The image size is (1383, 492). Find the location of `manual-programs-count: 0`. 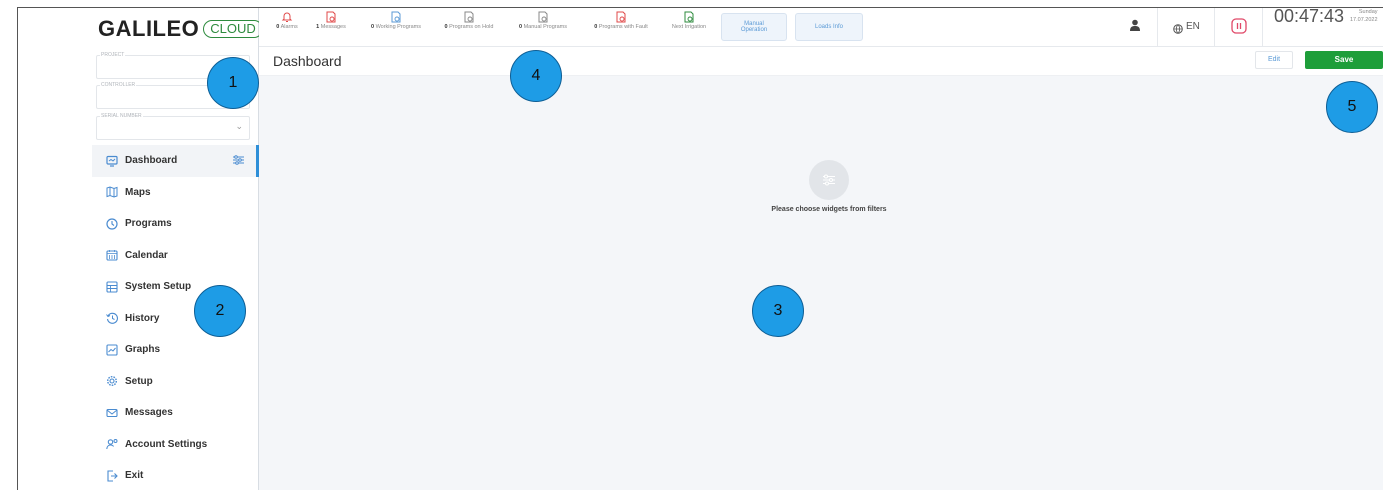

manual-programs-count: 0 is located at coordinates (520, 27).